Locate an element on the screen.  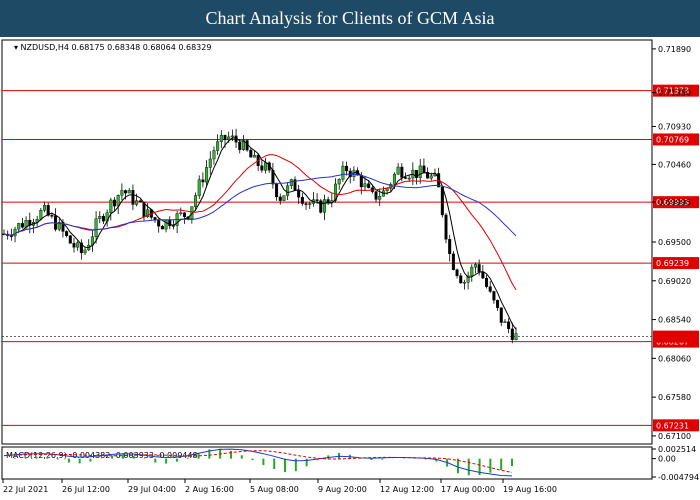
x-tick-label: 26 Jul 12:00 is located at coordinates (86, 489).